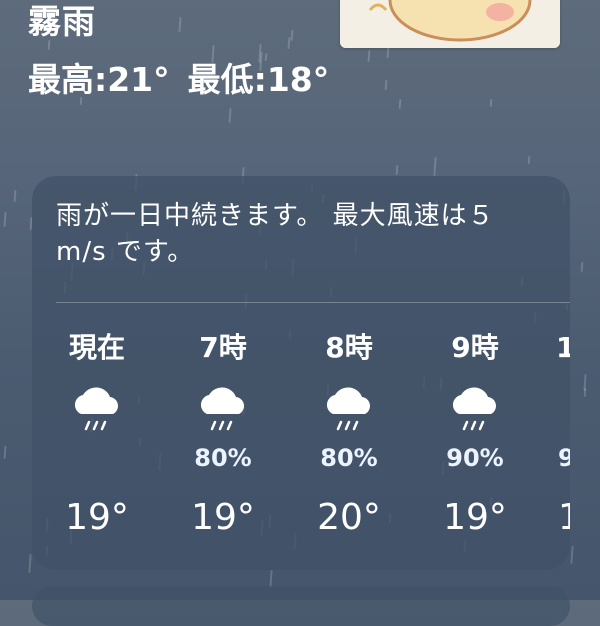 The height and width of the screenshot is (626, 600). Describe the element at coordinates (62, 21) in the screenshot. I see `condition-text: 霧雨` at that location.